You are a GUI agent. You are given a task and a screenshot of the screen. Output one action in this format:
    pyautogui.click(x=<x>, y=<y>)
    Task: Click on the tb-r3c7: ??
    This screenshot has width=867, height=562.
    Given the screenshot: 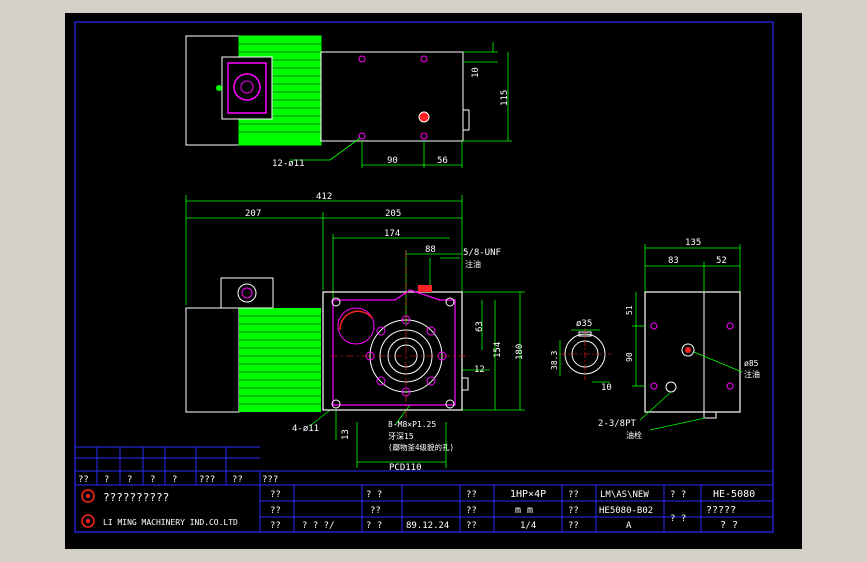 What is the action you would take?
    pyautogui.click(x=573, y=526)
    